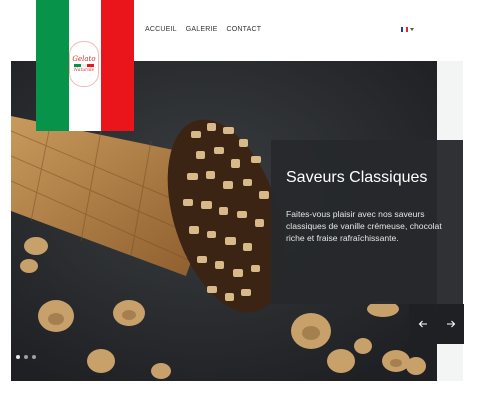 Image resolution: width=500 pixels, height=401 pixels. What do you see at coordinates (161, 29) in the screenshot?
I see `nav-link-accueil: ACCUEIL` at bounding box center [161, 29].